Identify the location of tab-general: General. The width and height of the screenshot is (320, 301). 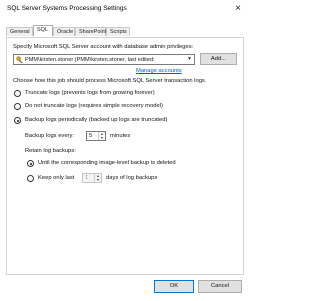
(19, 31).